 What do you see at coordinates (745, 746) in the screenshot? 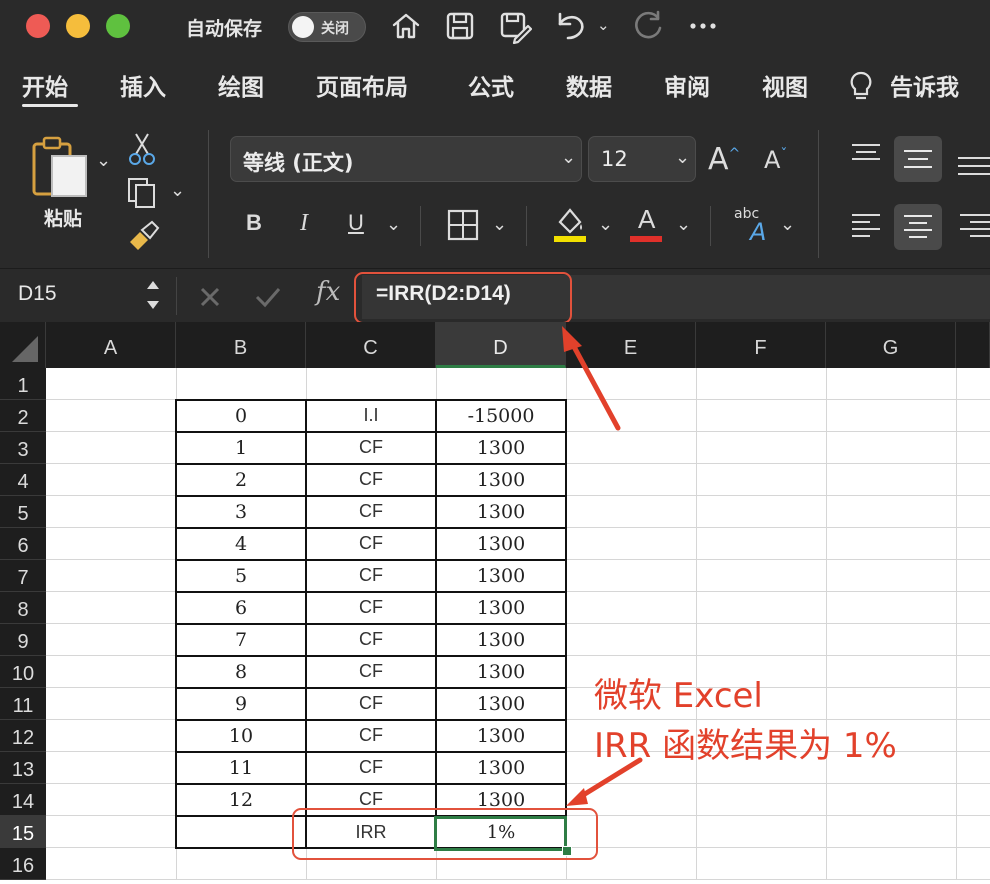
I see `annotation-line-2: IRR 函数结果为 1%` at bounding box center [745, 746].